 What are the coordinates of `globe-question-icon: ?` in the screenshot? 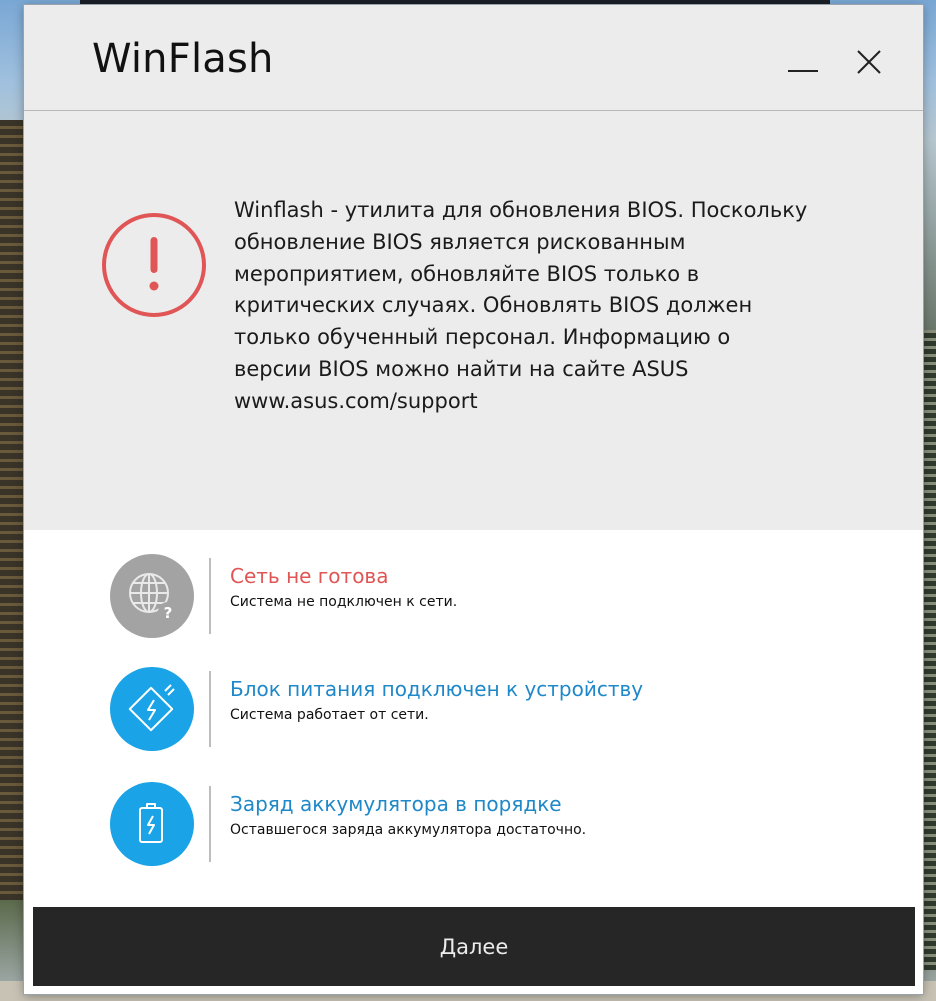 It's located at (152, 596).